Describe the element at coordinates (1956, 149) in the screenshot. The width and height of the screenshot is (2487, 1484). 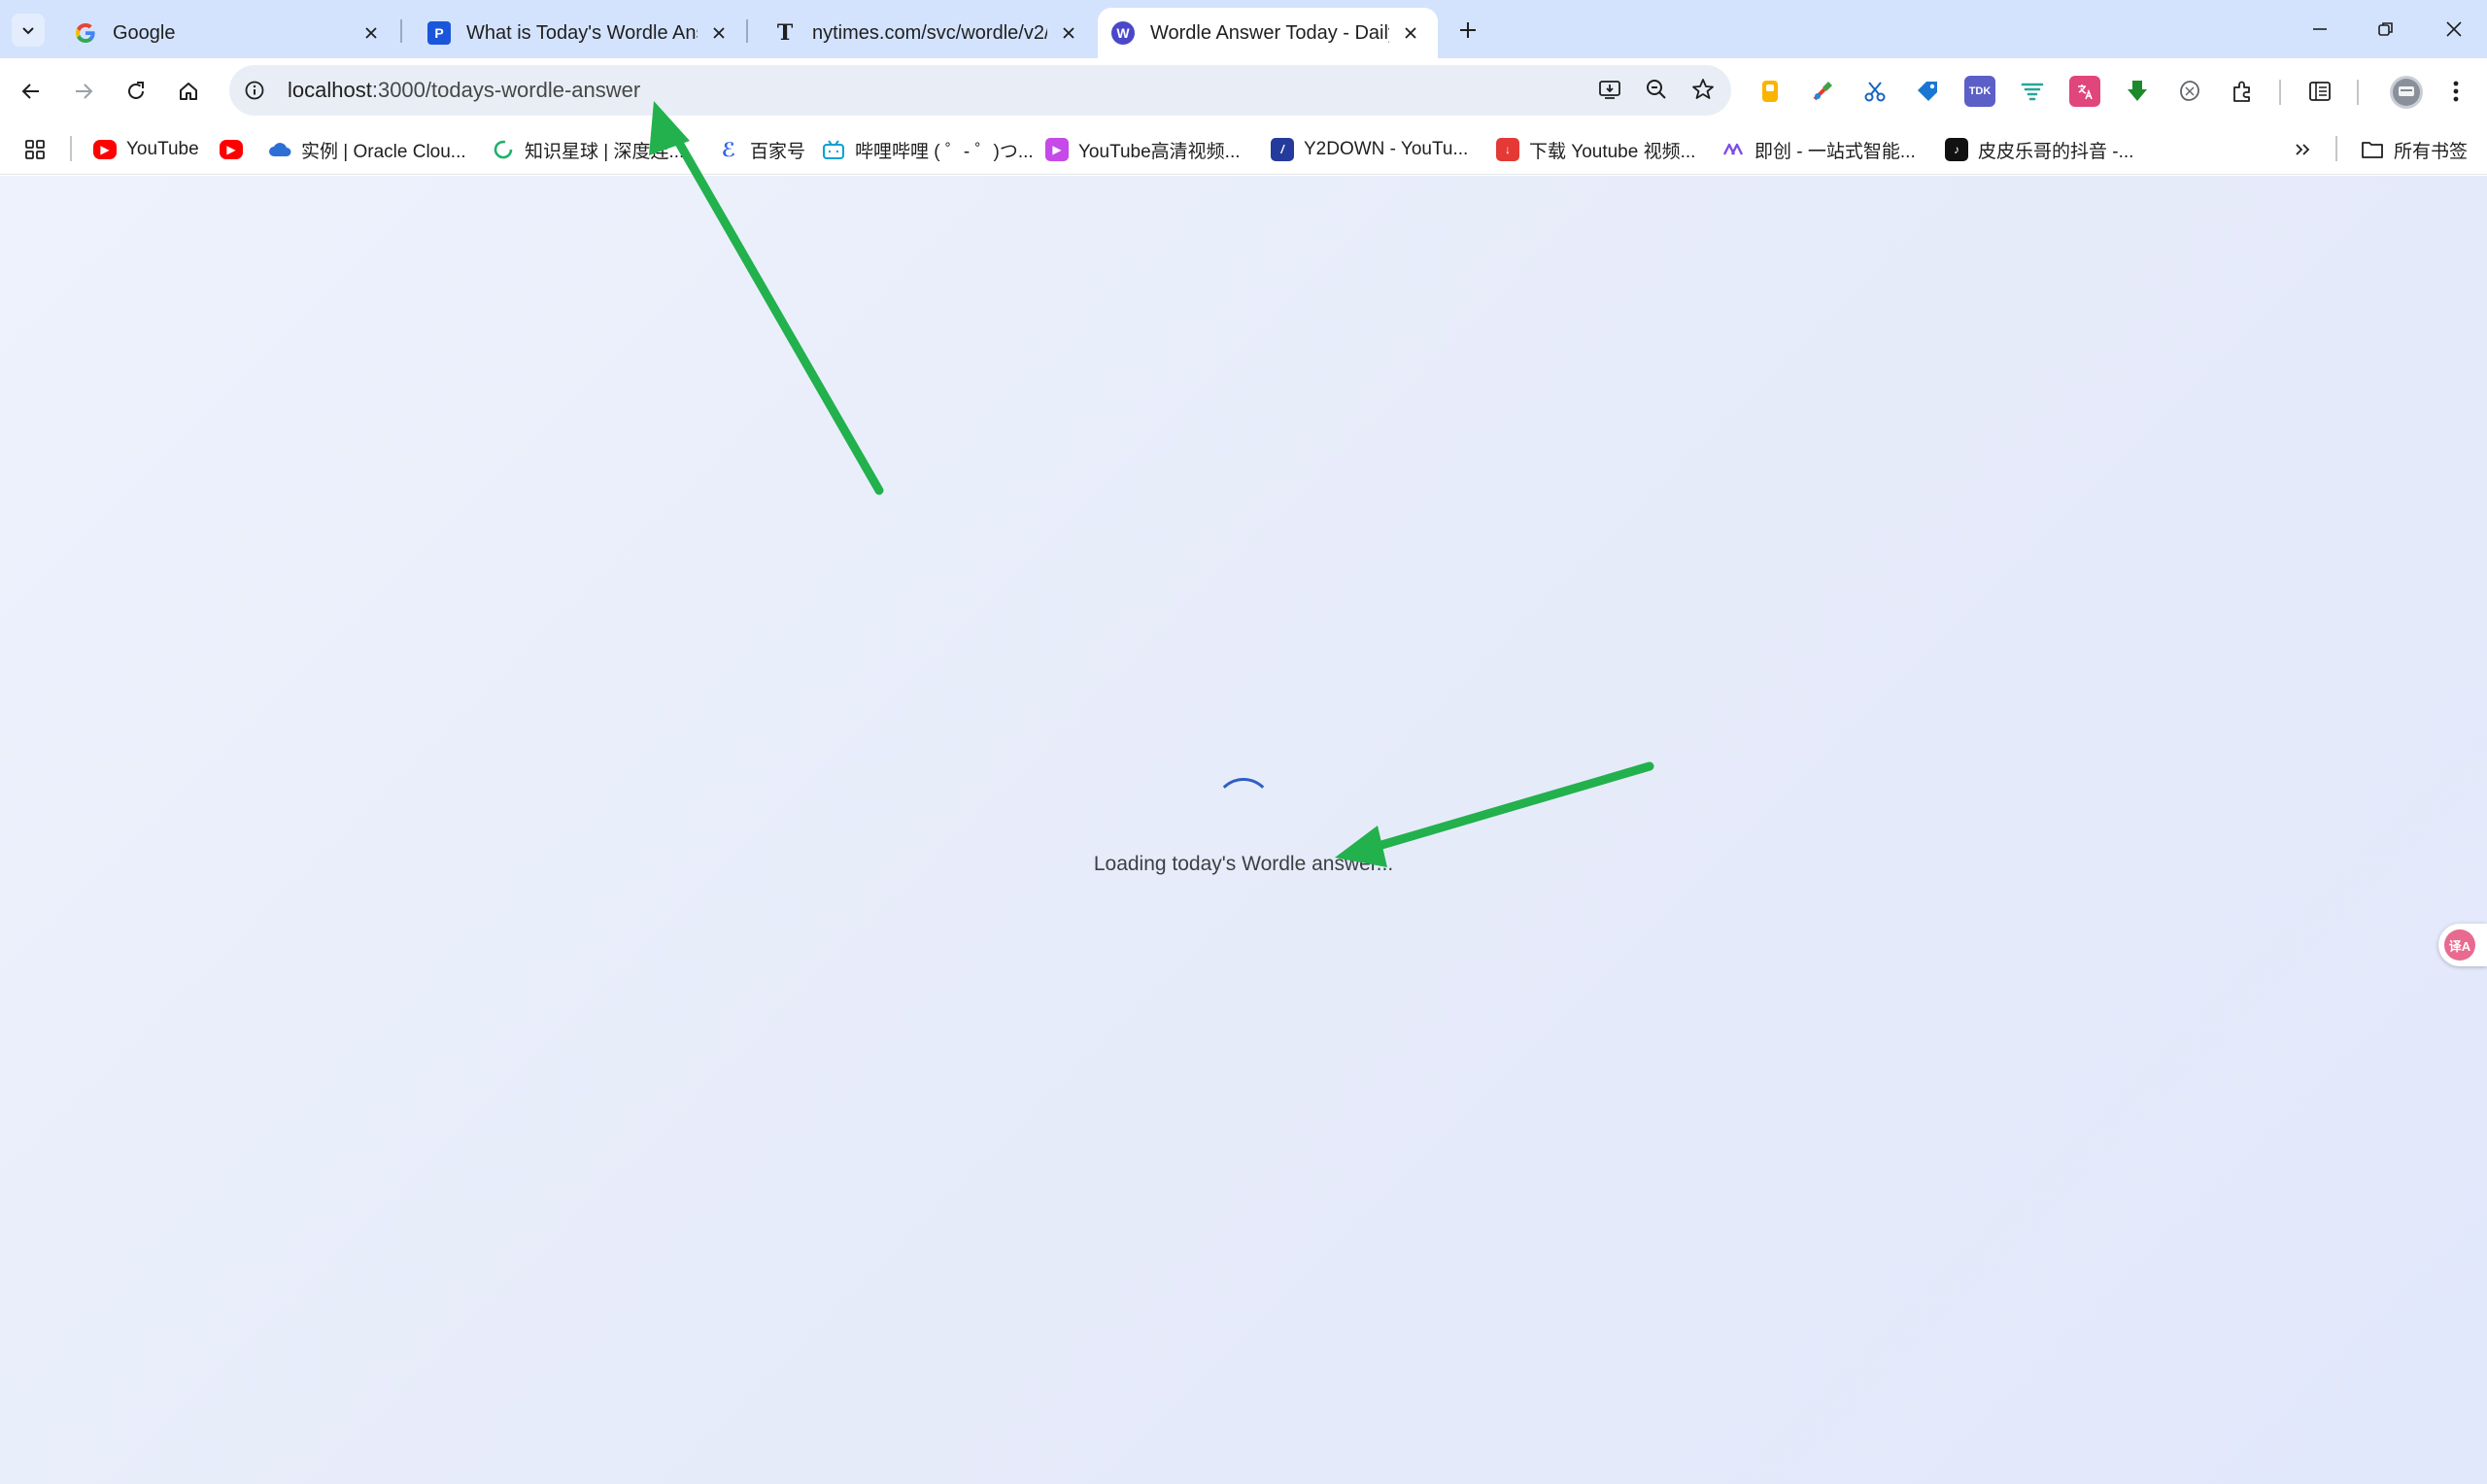
I see `douyin-icon: ♪` at that location.